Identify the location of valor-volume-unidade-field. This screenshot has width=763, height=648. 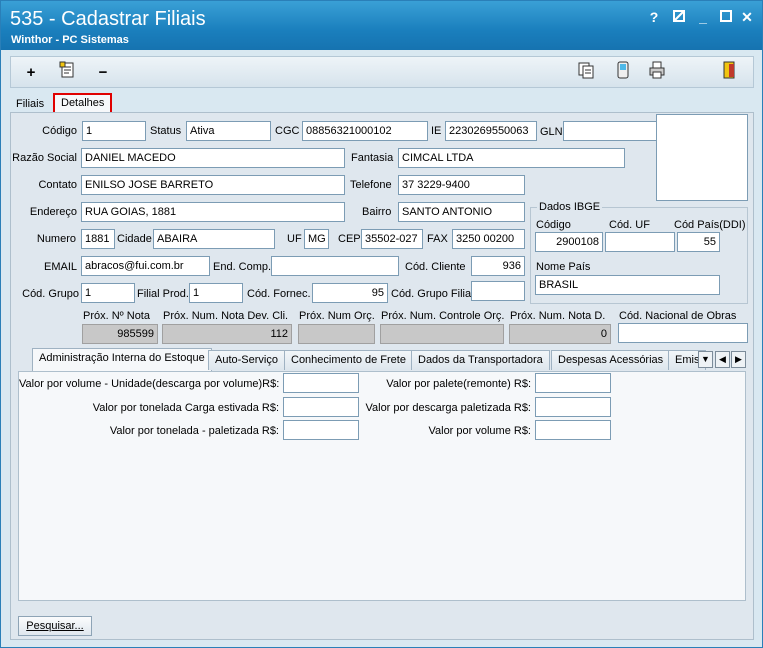
(321, 383).